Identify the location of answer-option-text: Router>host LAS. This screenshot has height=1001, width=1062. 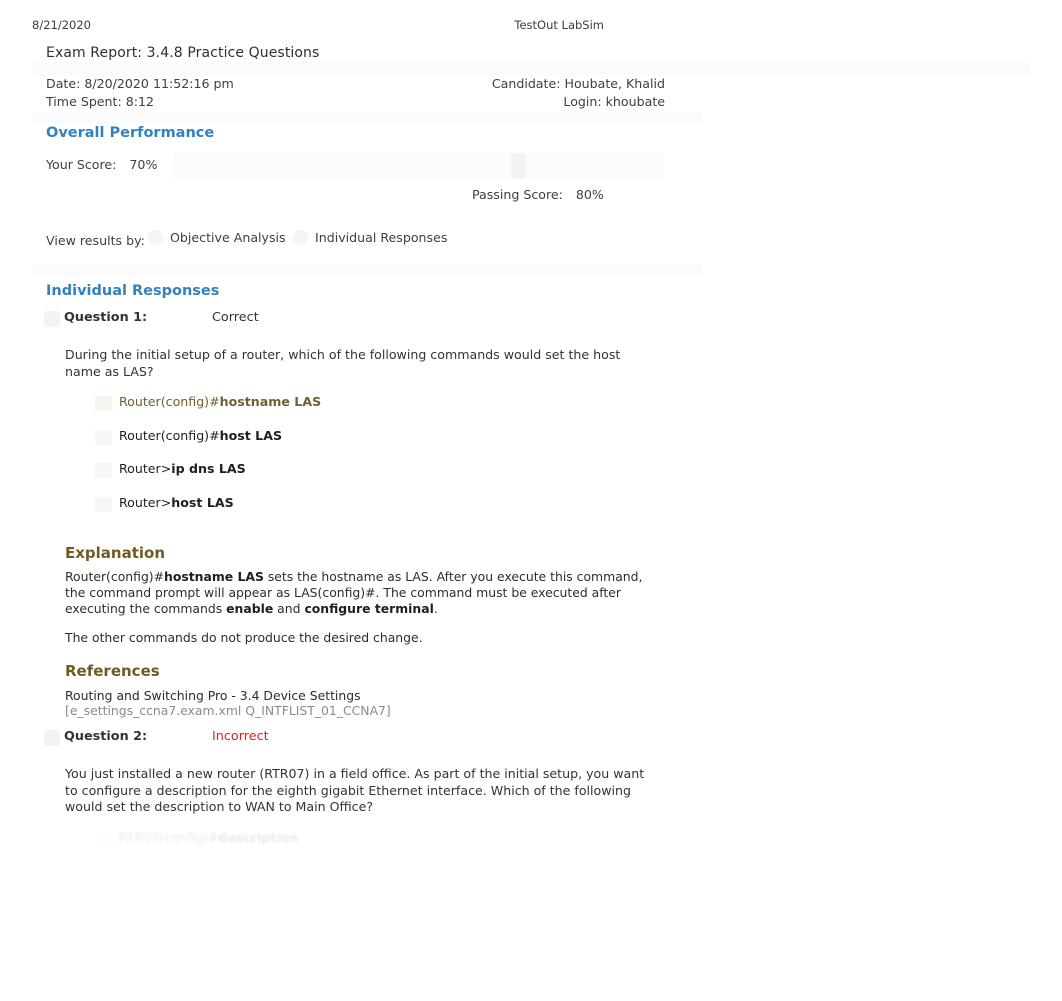
(176, 502).